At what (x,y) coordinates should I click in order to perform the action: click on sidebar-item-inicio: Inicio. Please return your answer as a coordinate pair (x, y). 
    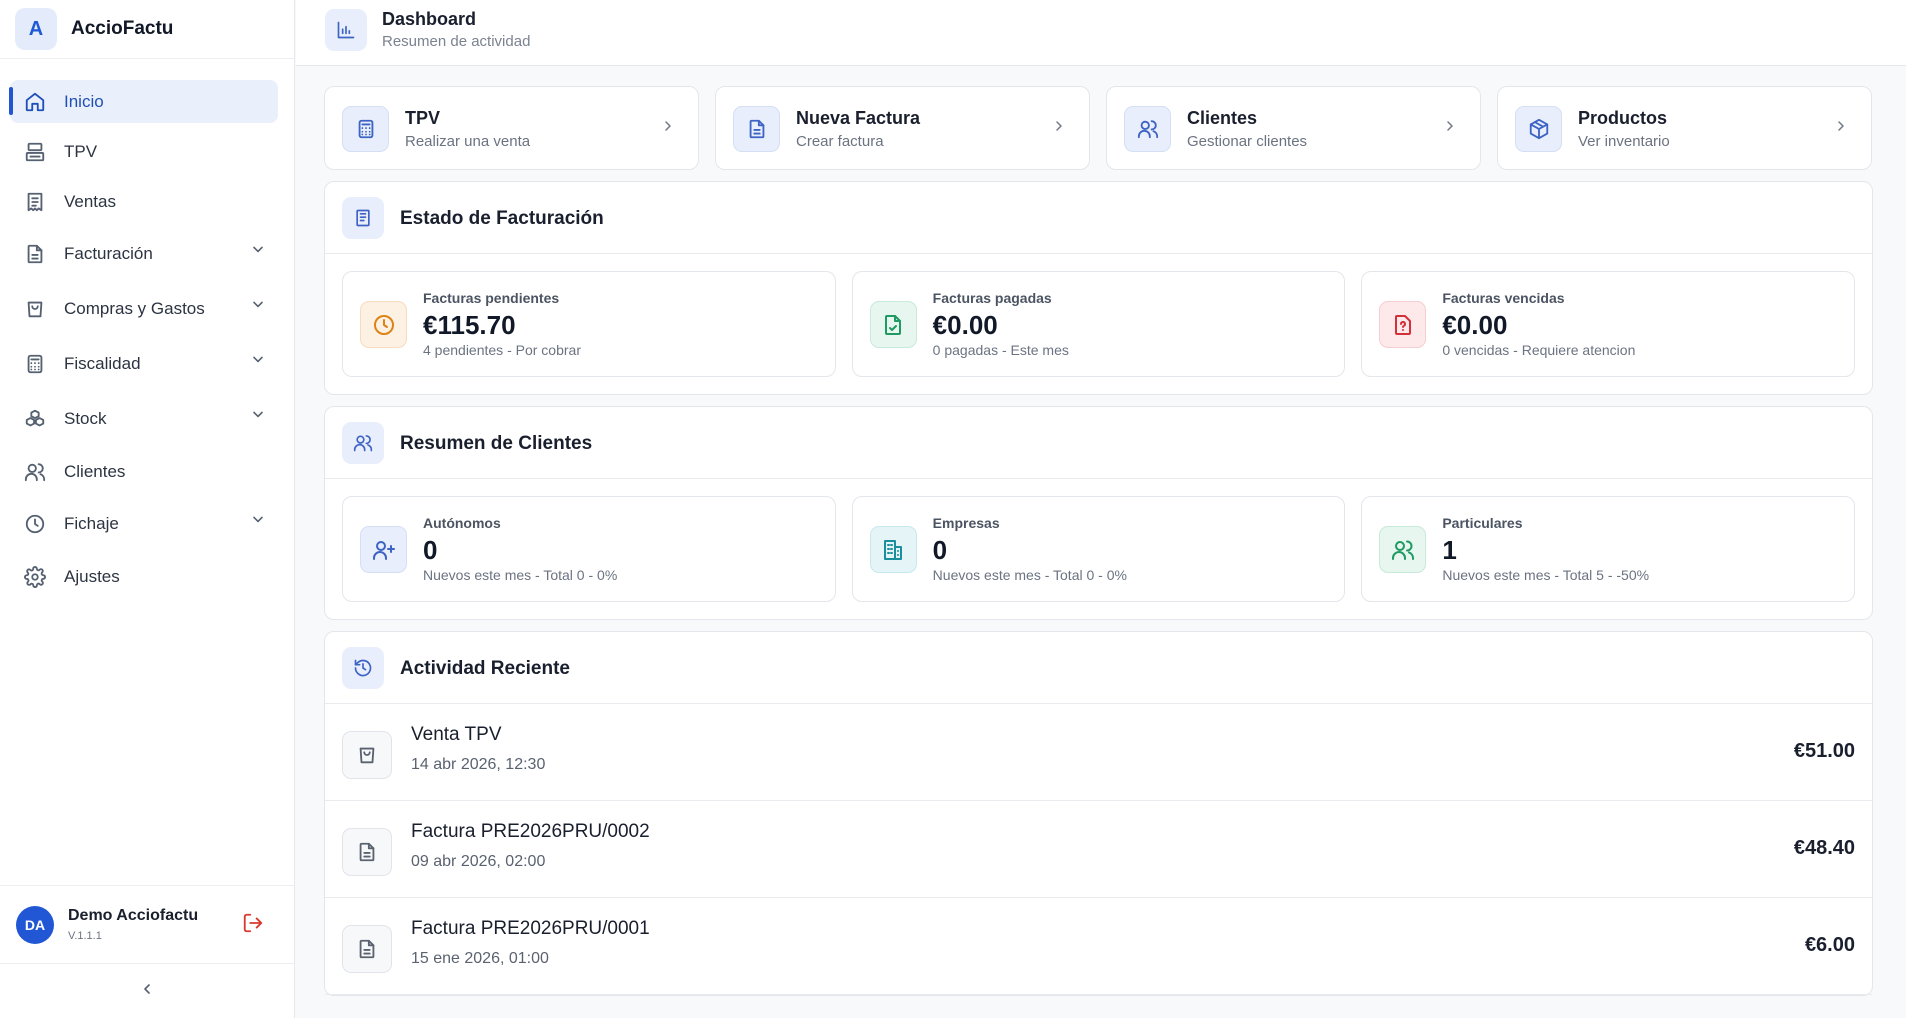
    Looking at the image, I should click on (143, 101).